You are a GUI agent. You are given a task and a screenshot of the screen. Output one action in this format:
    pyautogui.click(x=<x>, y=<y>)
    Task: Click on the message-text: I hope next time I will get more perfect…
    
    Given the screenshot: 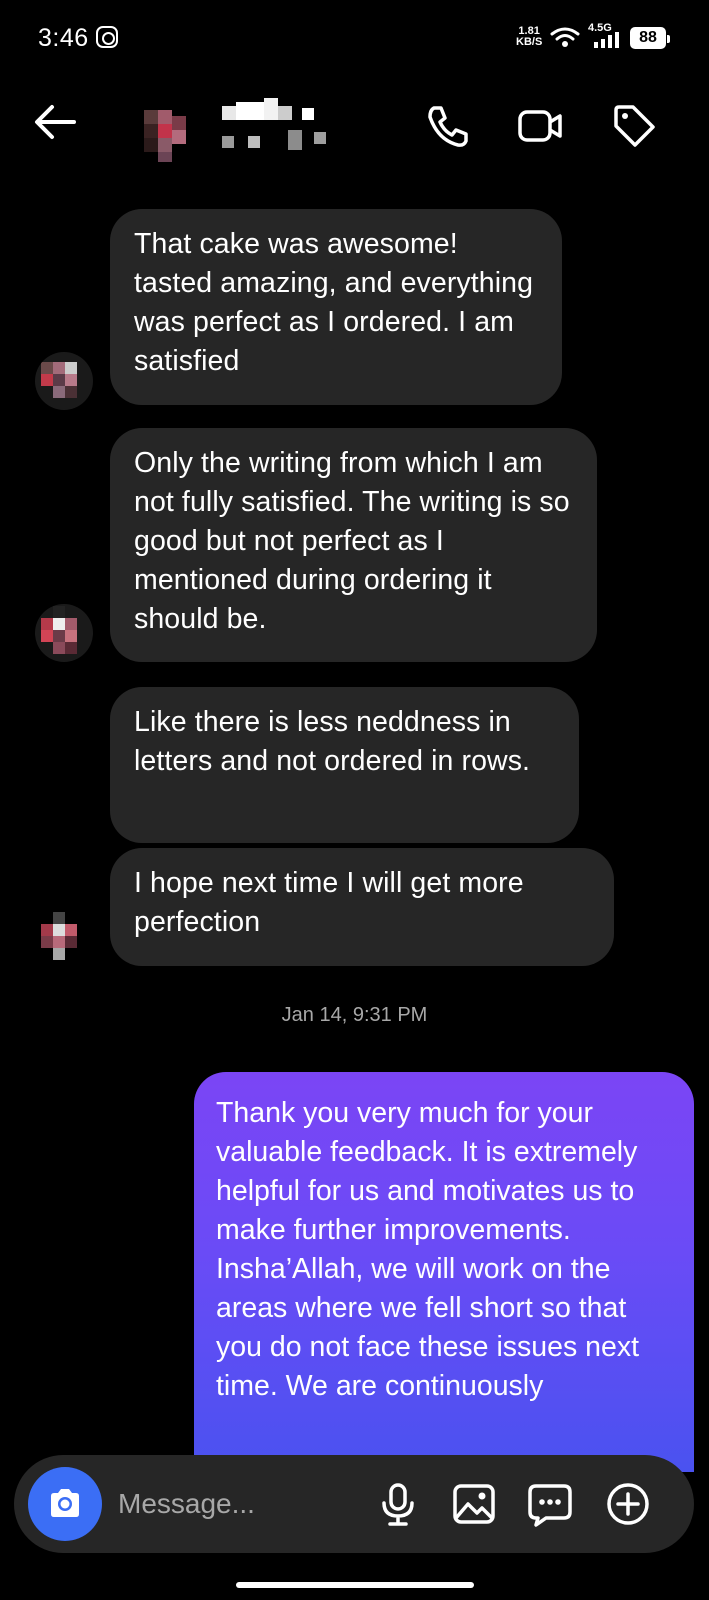 What is the action you would take?
    pyautogui.click(x=329, y=902)
    